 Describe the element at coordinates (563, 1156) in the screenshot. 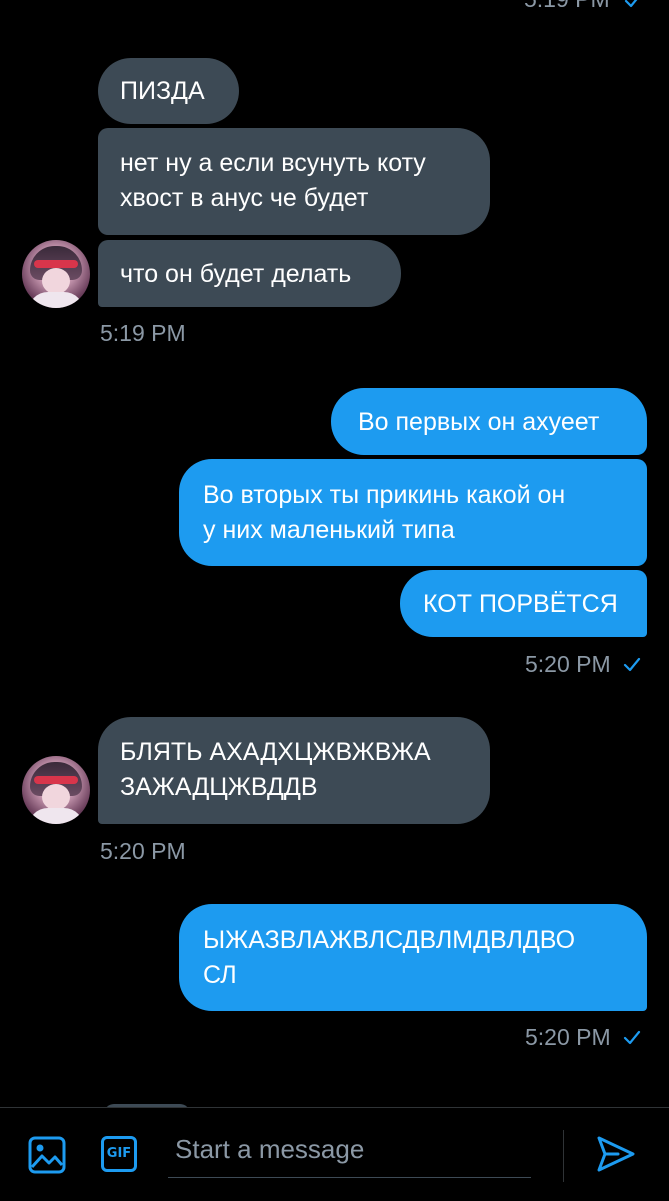

I see `divider` at that location.